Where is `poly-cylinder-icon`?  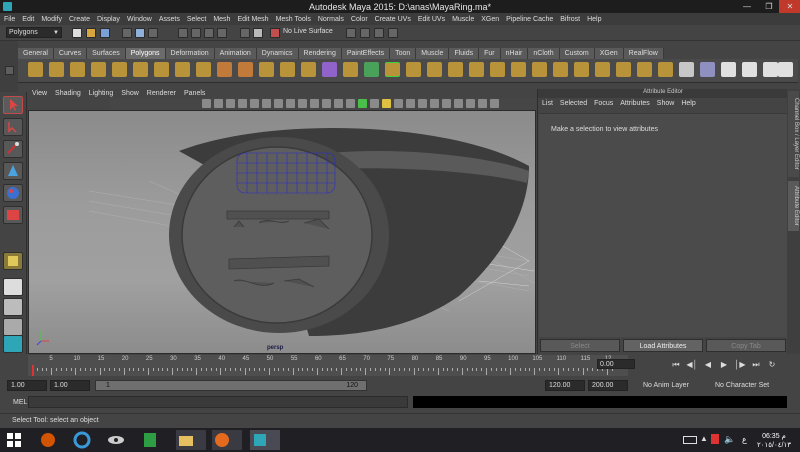 poly-cylinder-icon is located at coordinates (77, 69).